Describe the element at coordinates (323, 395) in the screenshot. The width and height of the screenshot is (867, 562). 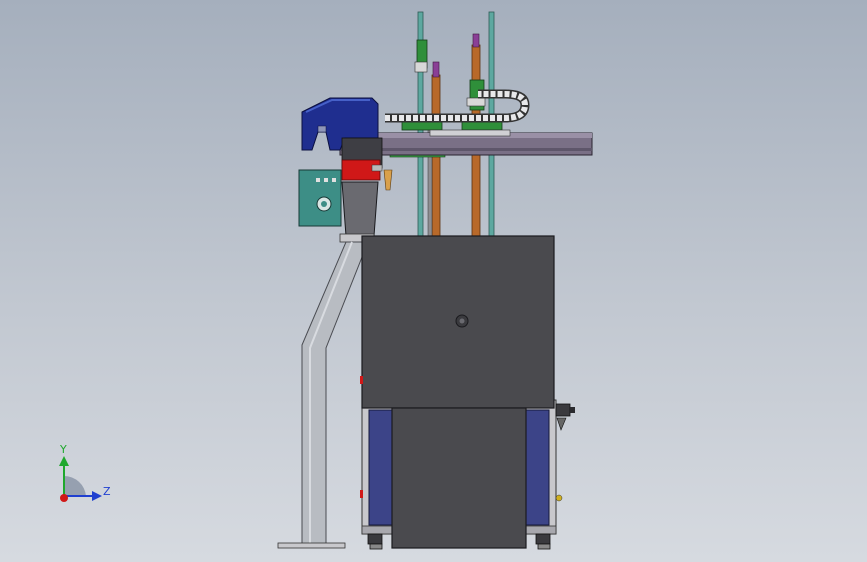
I see `bent-support-column` at that location.